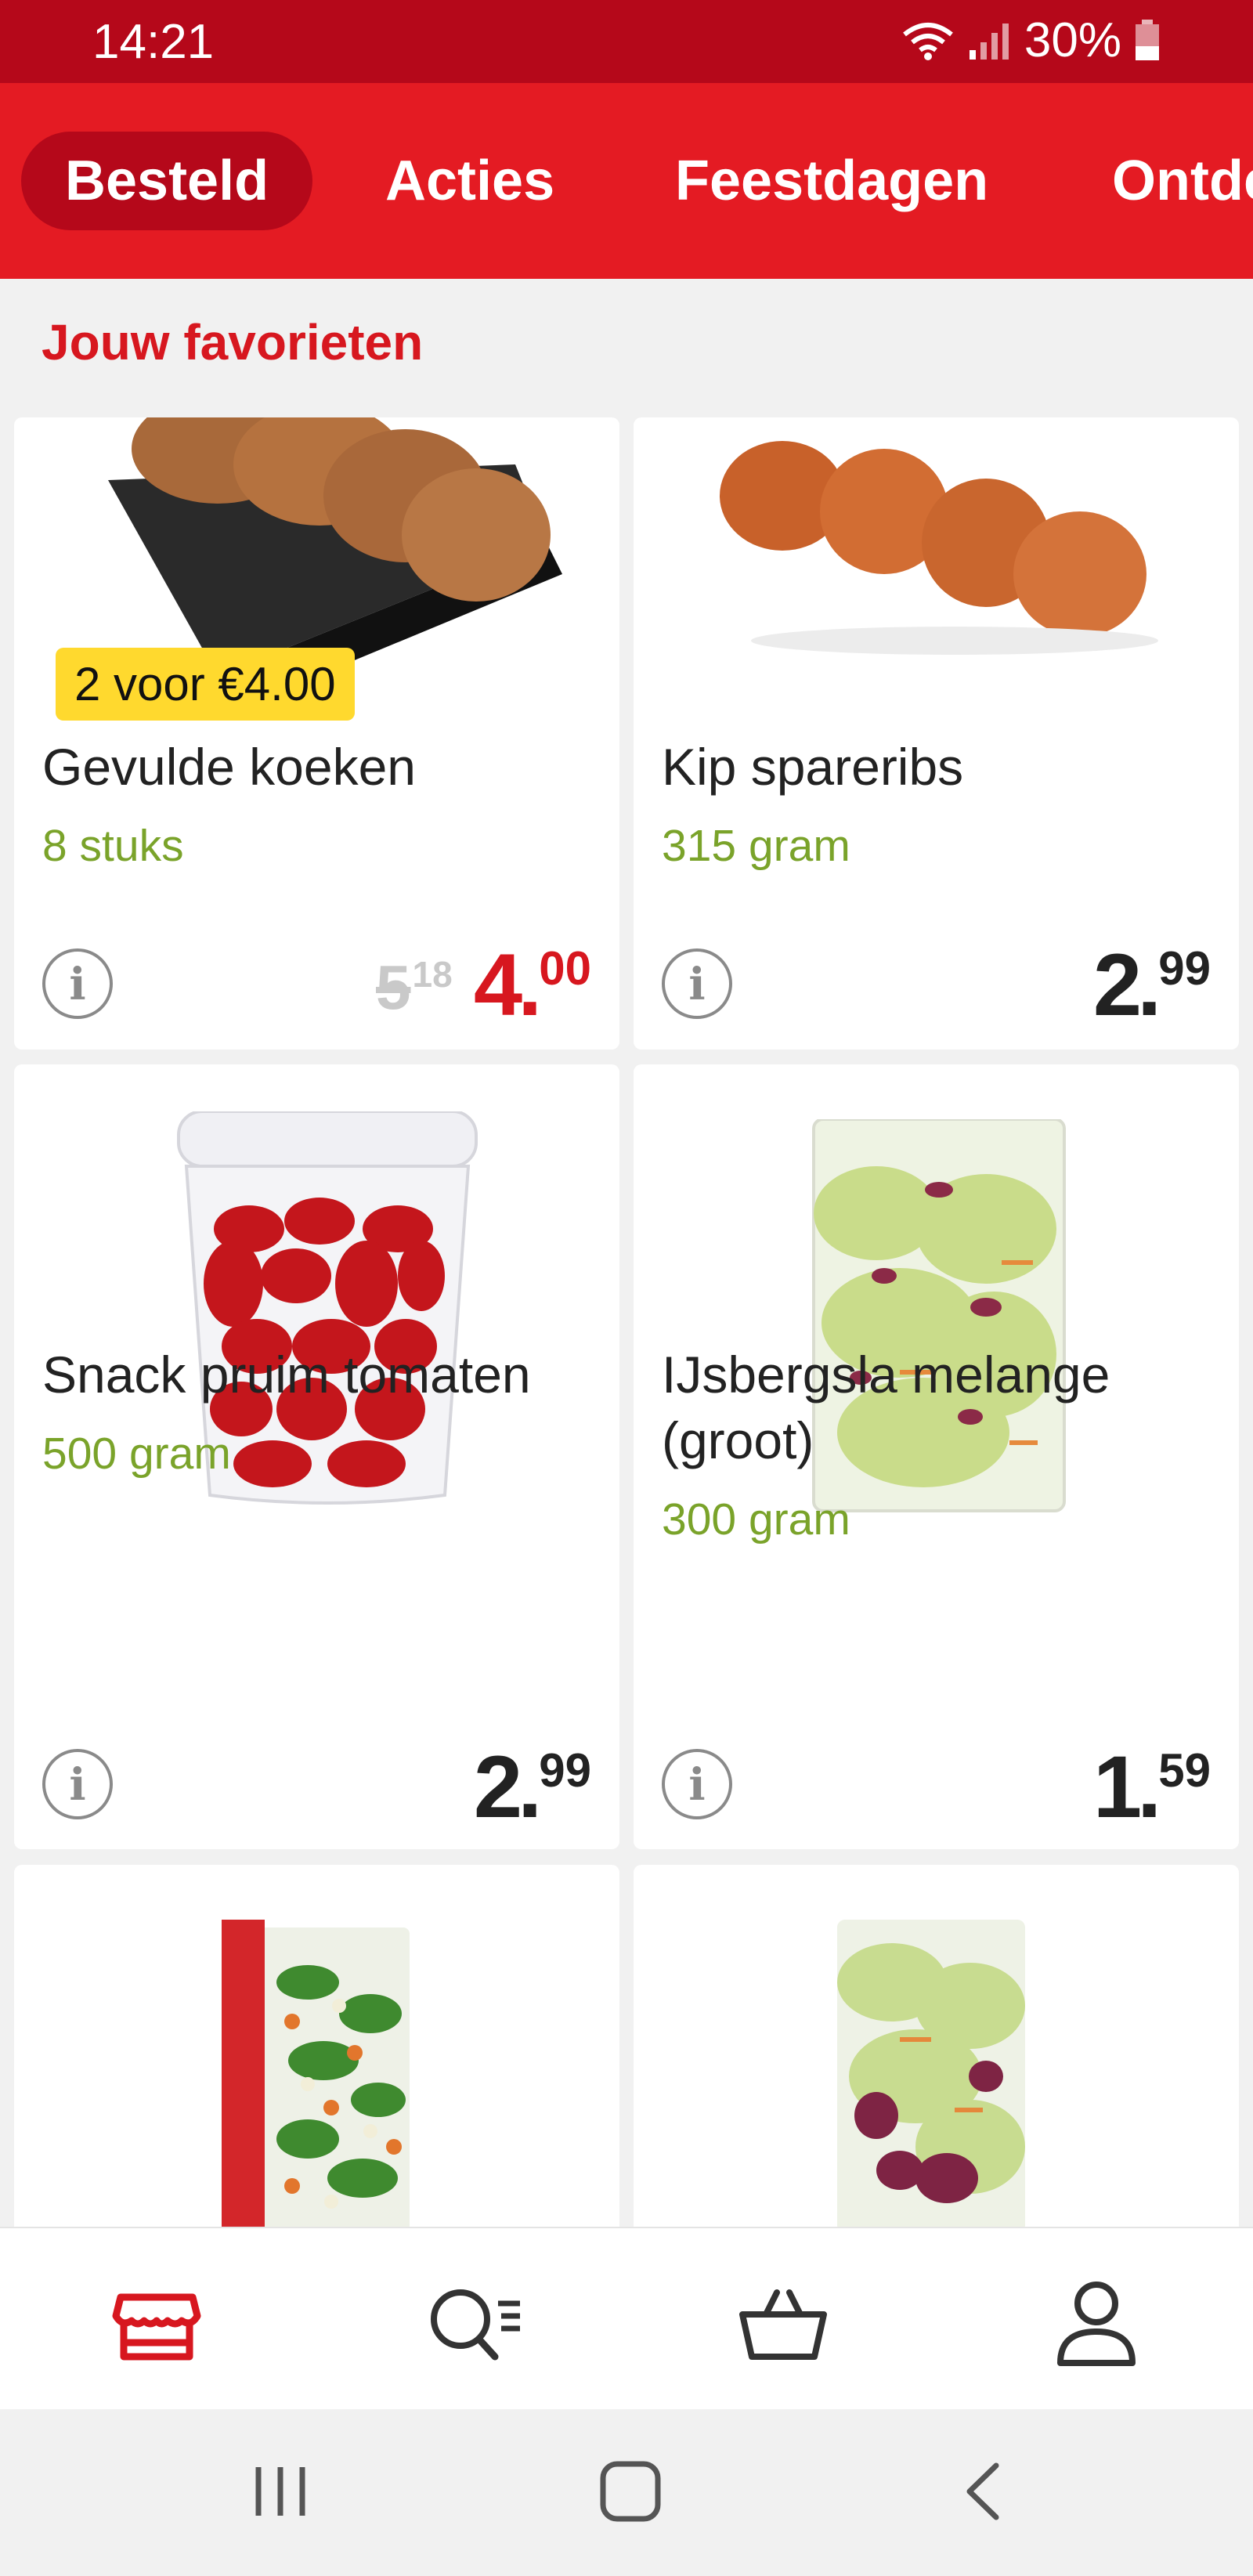 This screenshot has height=2576, width=1253. Describe the element at coordinates (989, 41) in the screenshot. I see `signal-icon` at that location.